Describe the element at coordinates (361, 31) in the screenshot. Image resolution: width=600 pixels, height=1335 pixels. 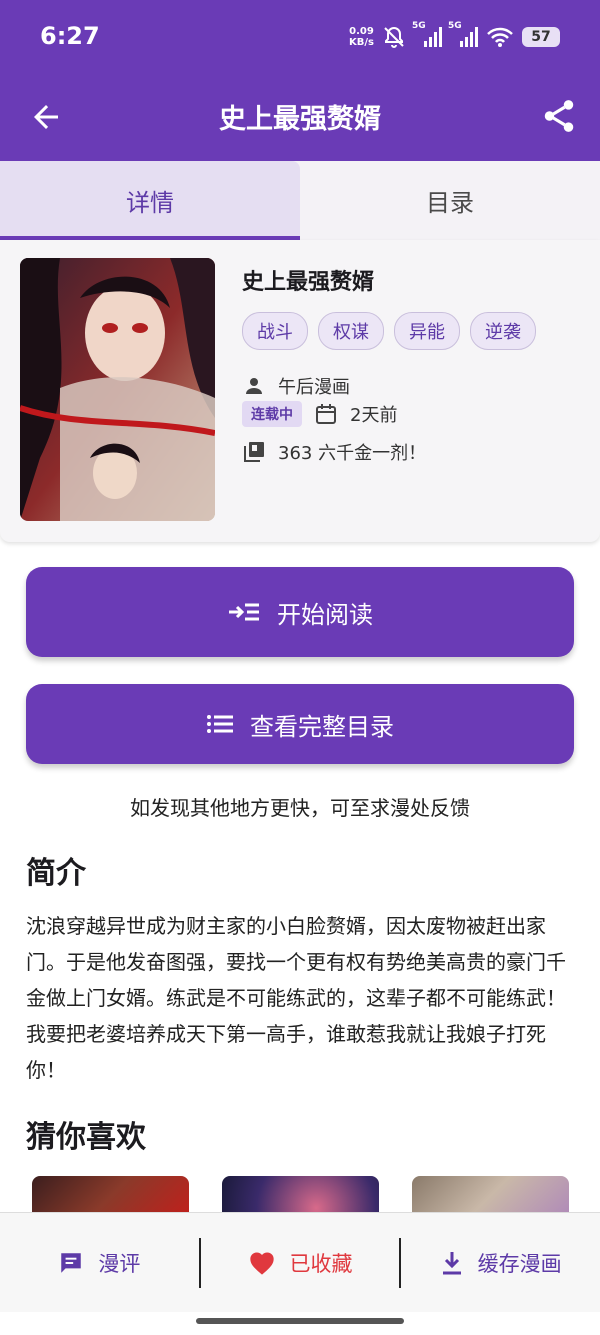
I see `network-speed-value: 0.09` at that location.